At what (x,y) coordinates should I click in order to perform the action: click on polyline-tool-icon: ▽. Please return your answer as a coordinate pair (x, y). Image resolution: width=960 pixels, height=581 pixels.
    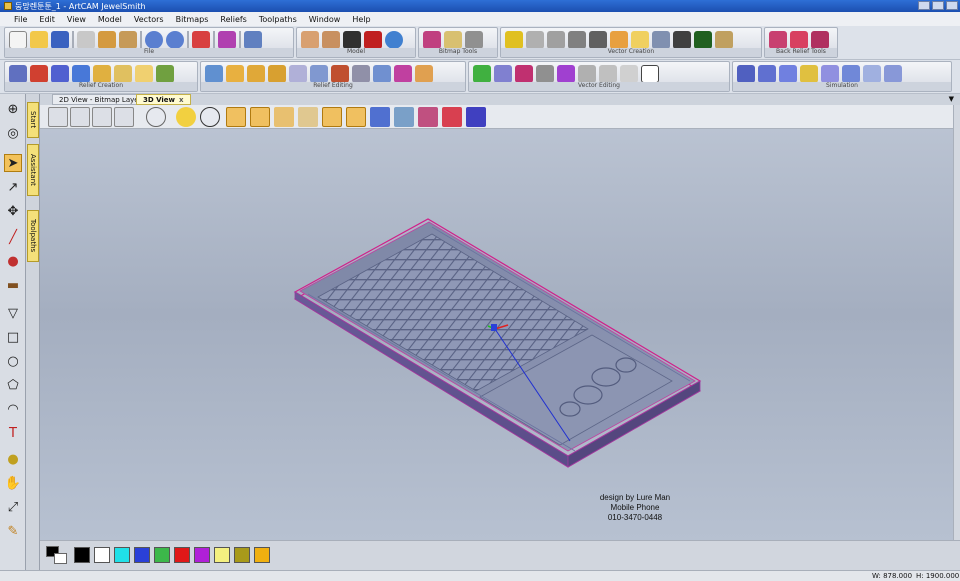
    Looking at the image, I should click on (13, 313).